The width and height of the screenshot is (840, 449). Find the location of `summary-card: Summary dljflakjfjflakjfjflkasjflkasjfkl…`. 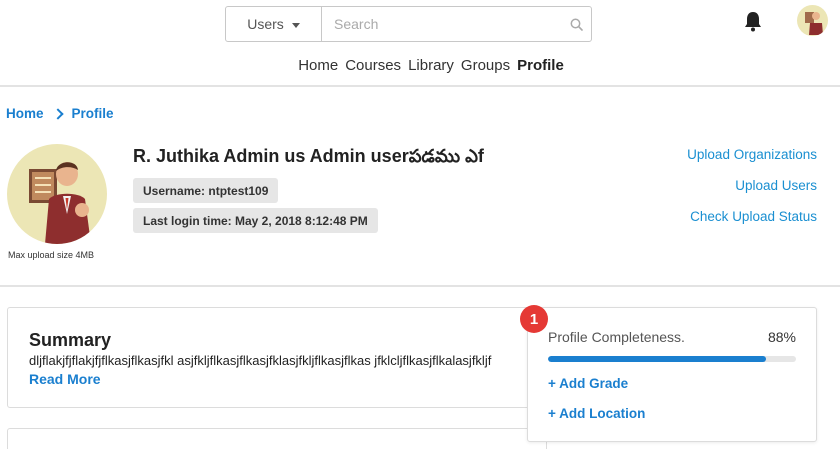

summary-card: Summary dljflakjfjflakjfjflkasjflkasjfkl… is located at coordinates (277, 357).